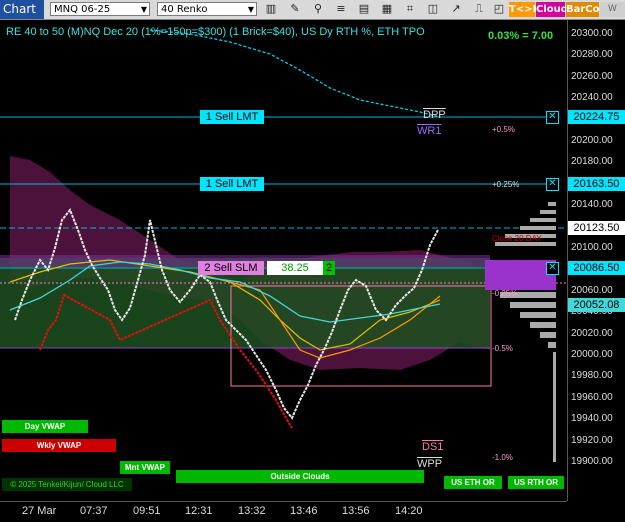 The image size is (625, 522). I want to click on us-eth-or-bar: US ETH OR, so click(473, 482).